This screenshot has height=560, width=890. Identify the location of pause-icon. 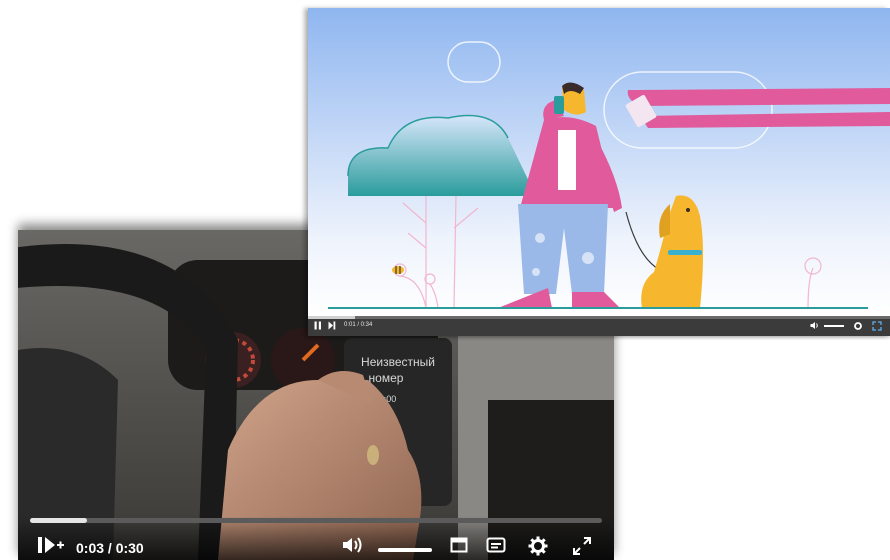
(317, 325).